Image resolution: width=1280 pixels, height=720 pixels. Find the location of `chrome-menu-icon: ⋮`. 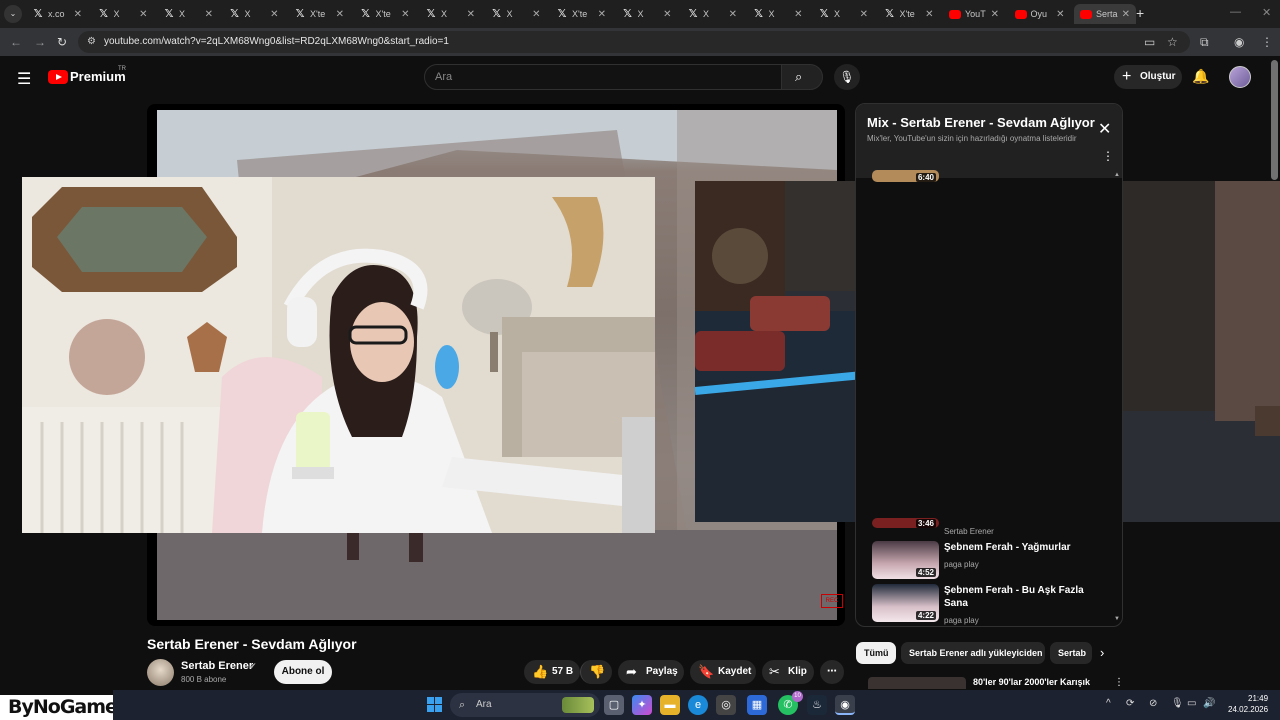

chrome-menu-icon: ⋮ is located at coordinates (1267, 42).